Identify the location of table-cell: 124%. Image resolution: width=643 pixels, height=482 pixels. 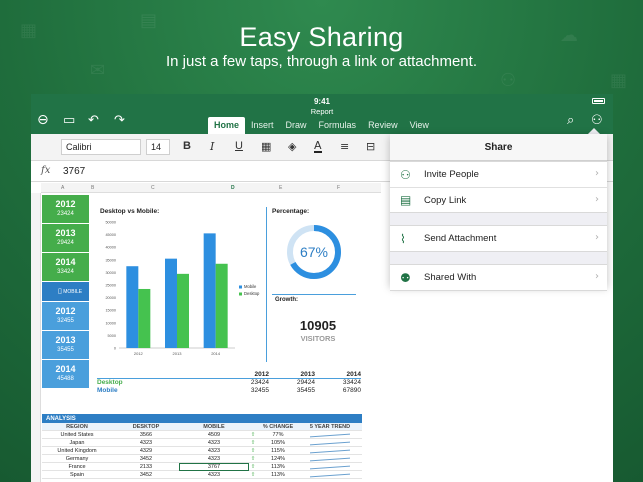
(278, 459).